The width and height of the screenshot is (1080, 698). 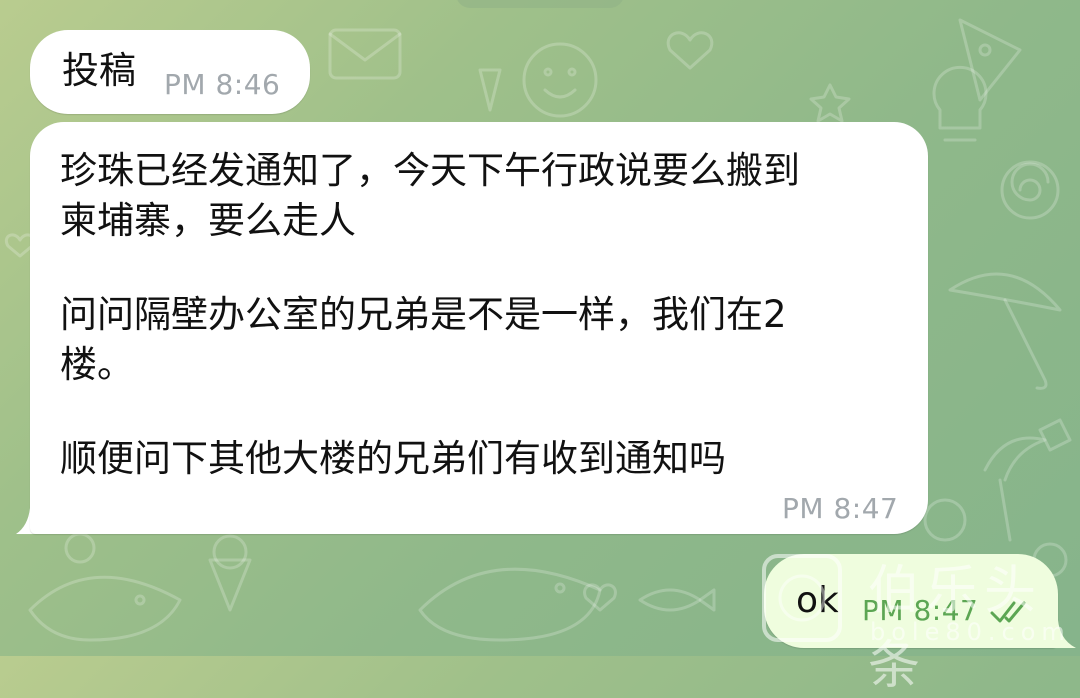 What do you see at coordinates (817, 600) in the screenshot?
I see `message-text: ok` at bounding box center [817, 600].